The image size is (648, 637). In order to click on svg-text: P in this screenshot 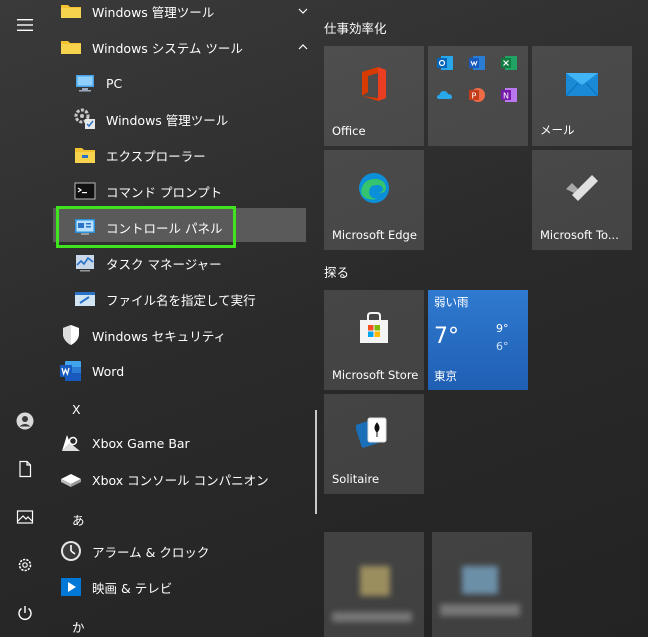, I will do `click(474, 96)`.